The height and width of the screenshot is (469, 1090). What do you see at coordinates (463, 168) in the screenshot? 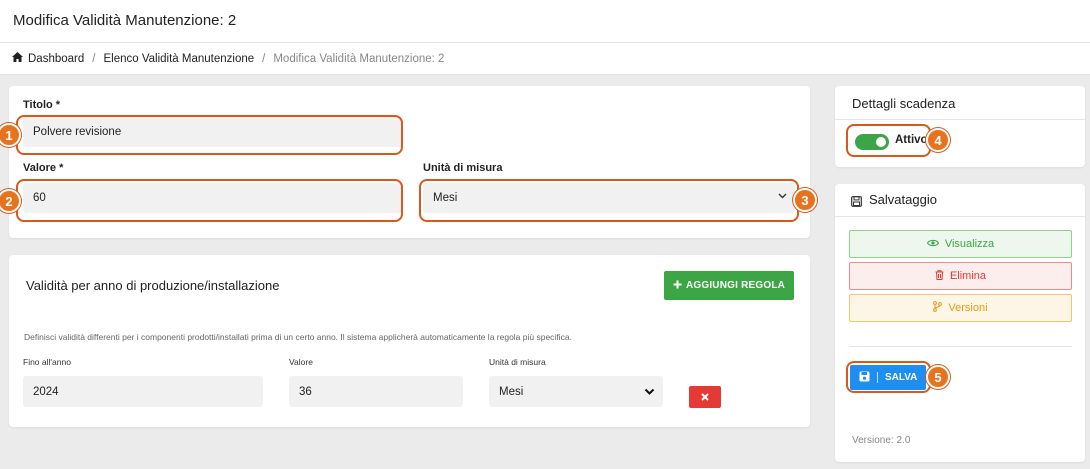
I see `unita-label: Unità di misura` at bounding box center [463, 168].